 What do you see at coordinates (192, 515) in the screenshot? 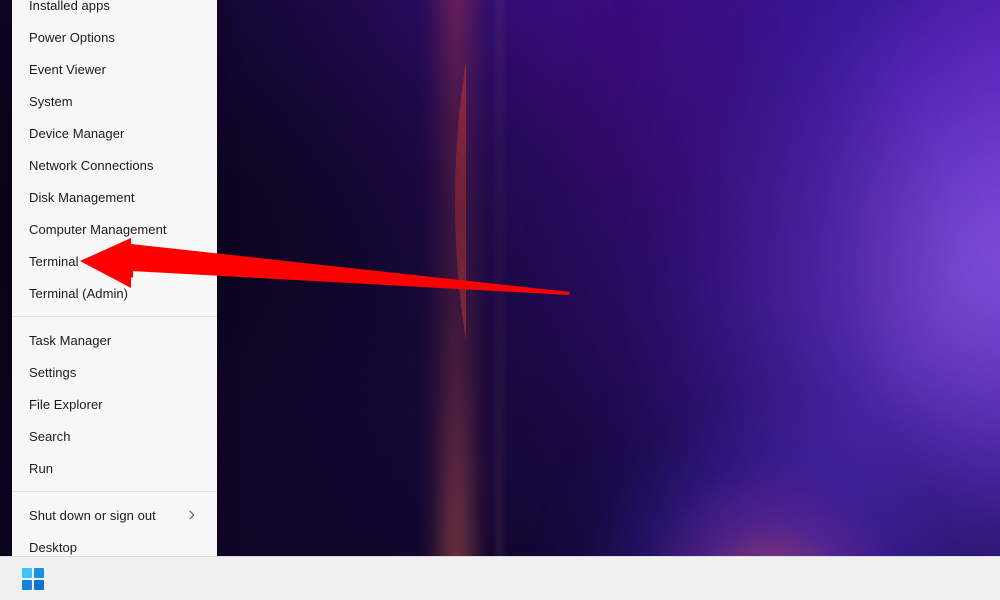
I see `chevron-right-icon` at bounding box center [192, 515].